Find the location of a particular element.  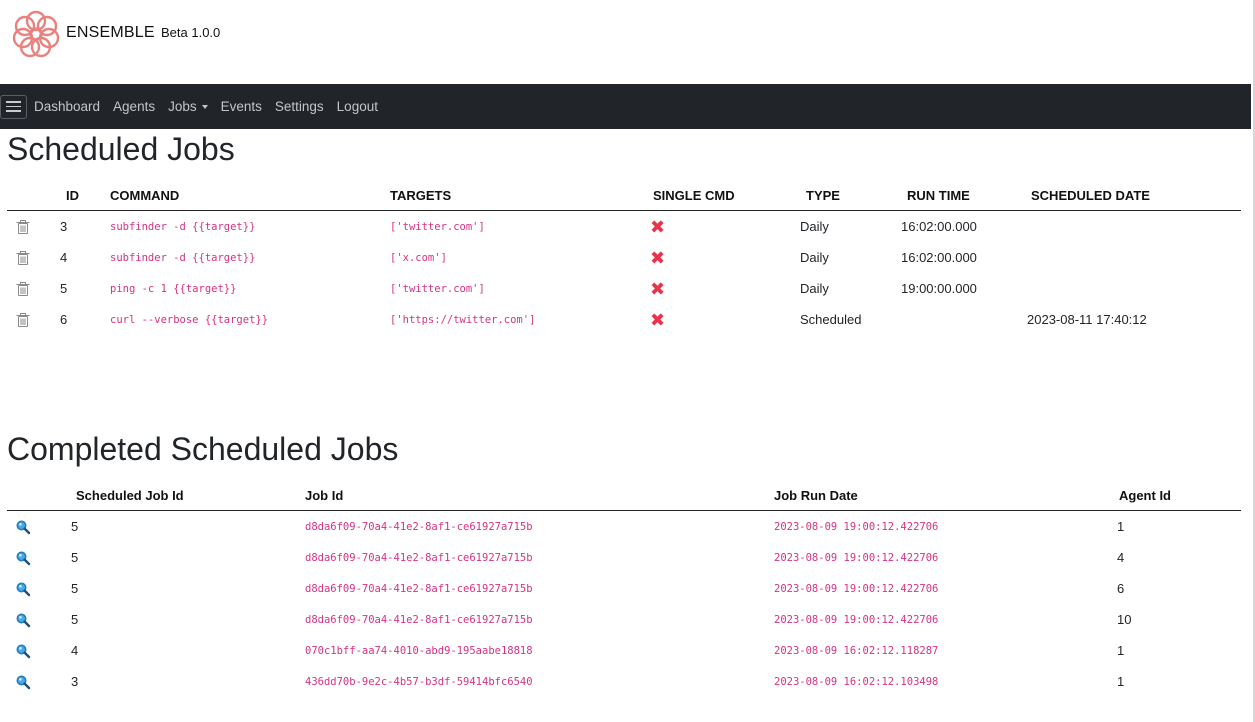

cell-scheduled-job-id: 3 is located at coordinates (75, 681).